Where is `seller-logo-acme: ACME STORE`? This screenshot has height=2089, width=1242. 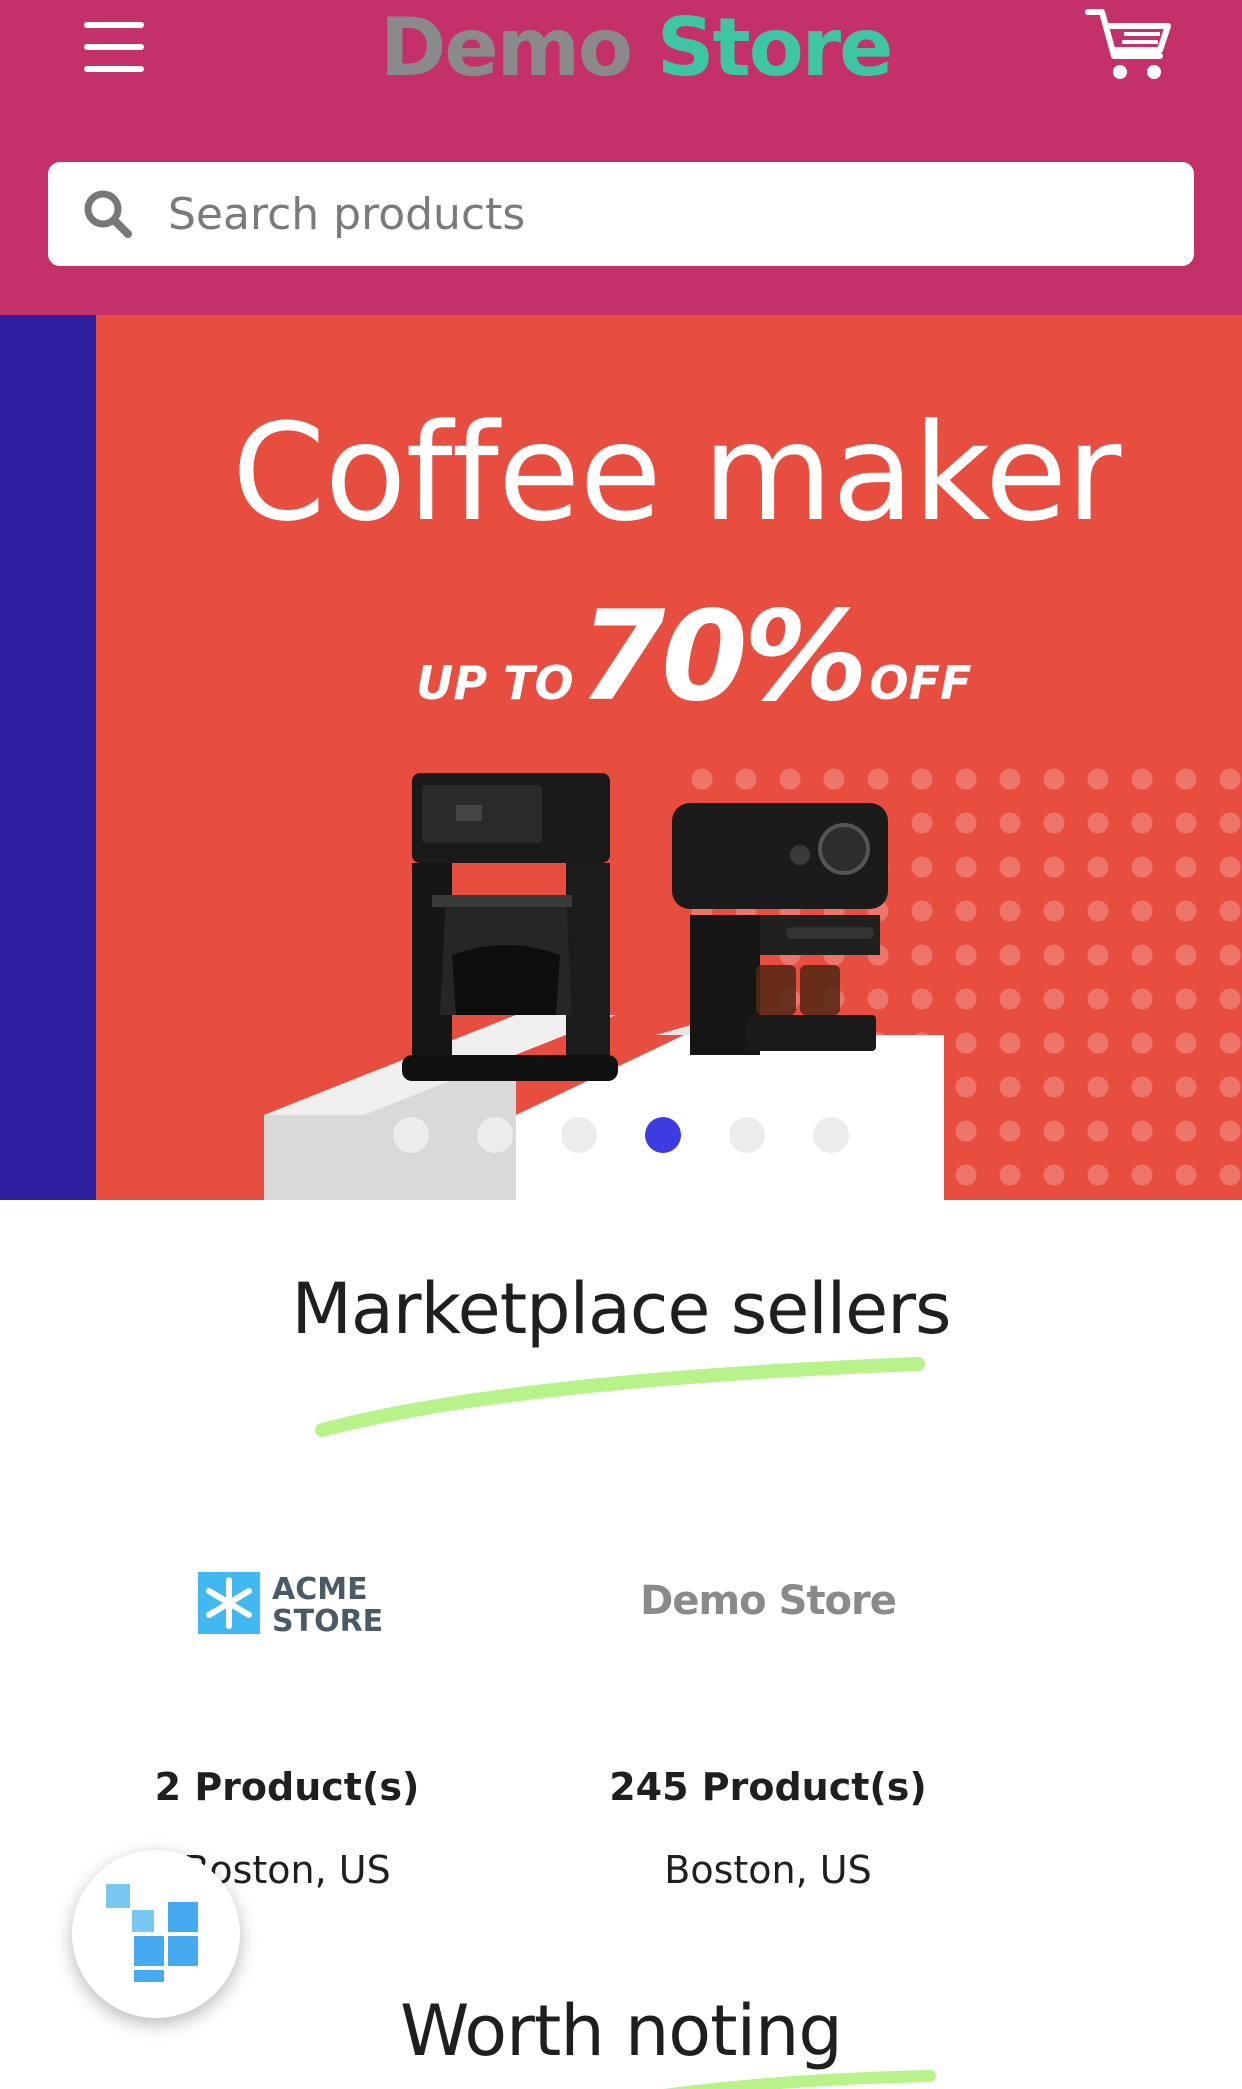 seller-logo-acme: ACME STORE is located at coordinates (287, 1605).